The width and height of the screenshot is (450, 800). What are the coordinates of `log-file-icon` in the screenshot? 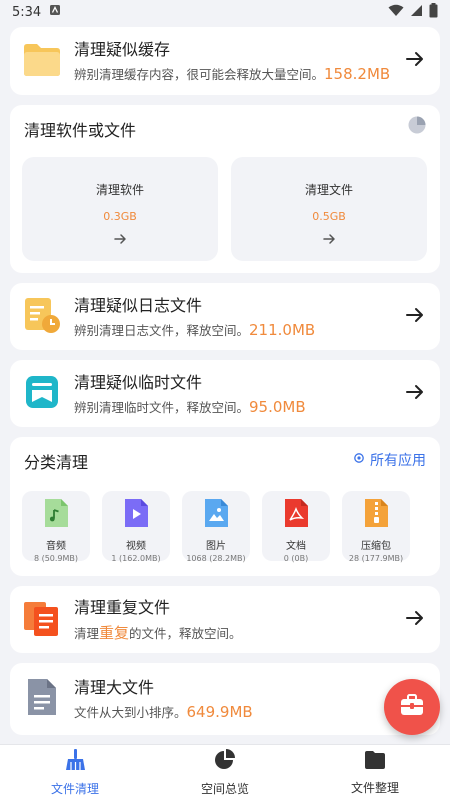 It's located at (42, 317).